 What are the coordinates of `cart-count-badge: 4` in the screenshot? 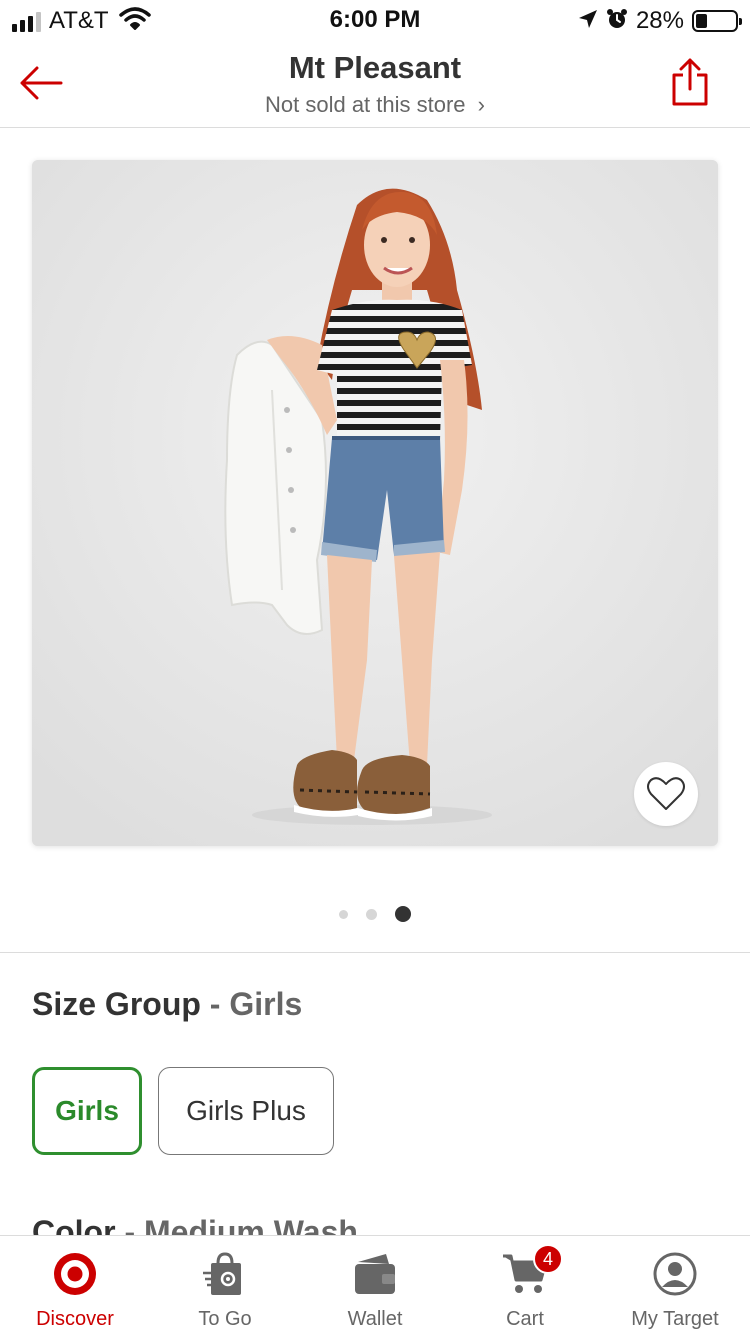 It's located at (548, 1259).